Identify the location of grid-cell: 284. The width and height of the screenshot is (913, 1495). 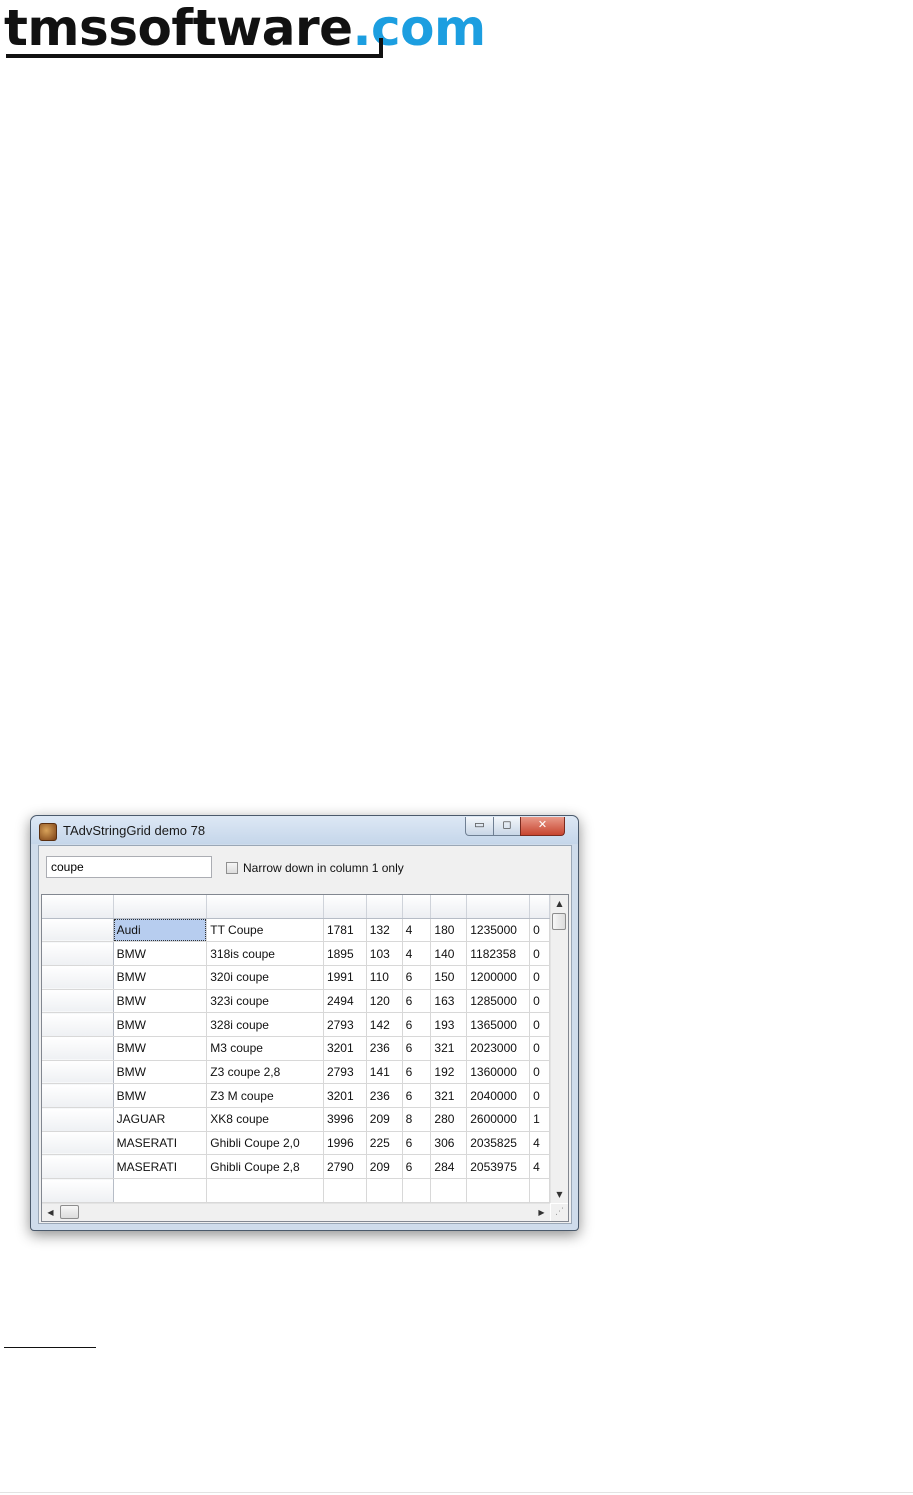
(449, 1167).